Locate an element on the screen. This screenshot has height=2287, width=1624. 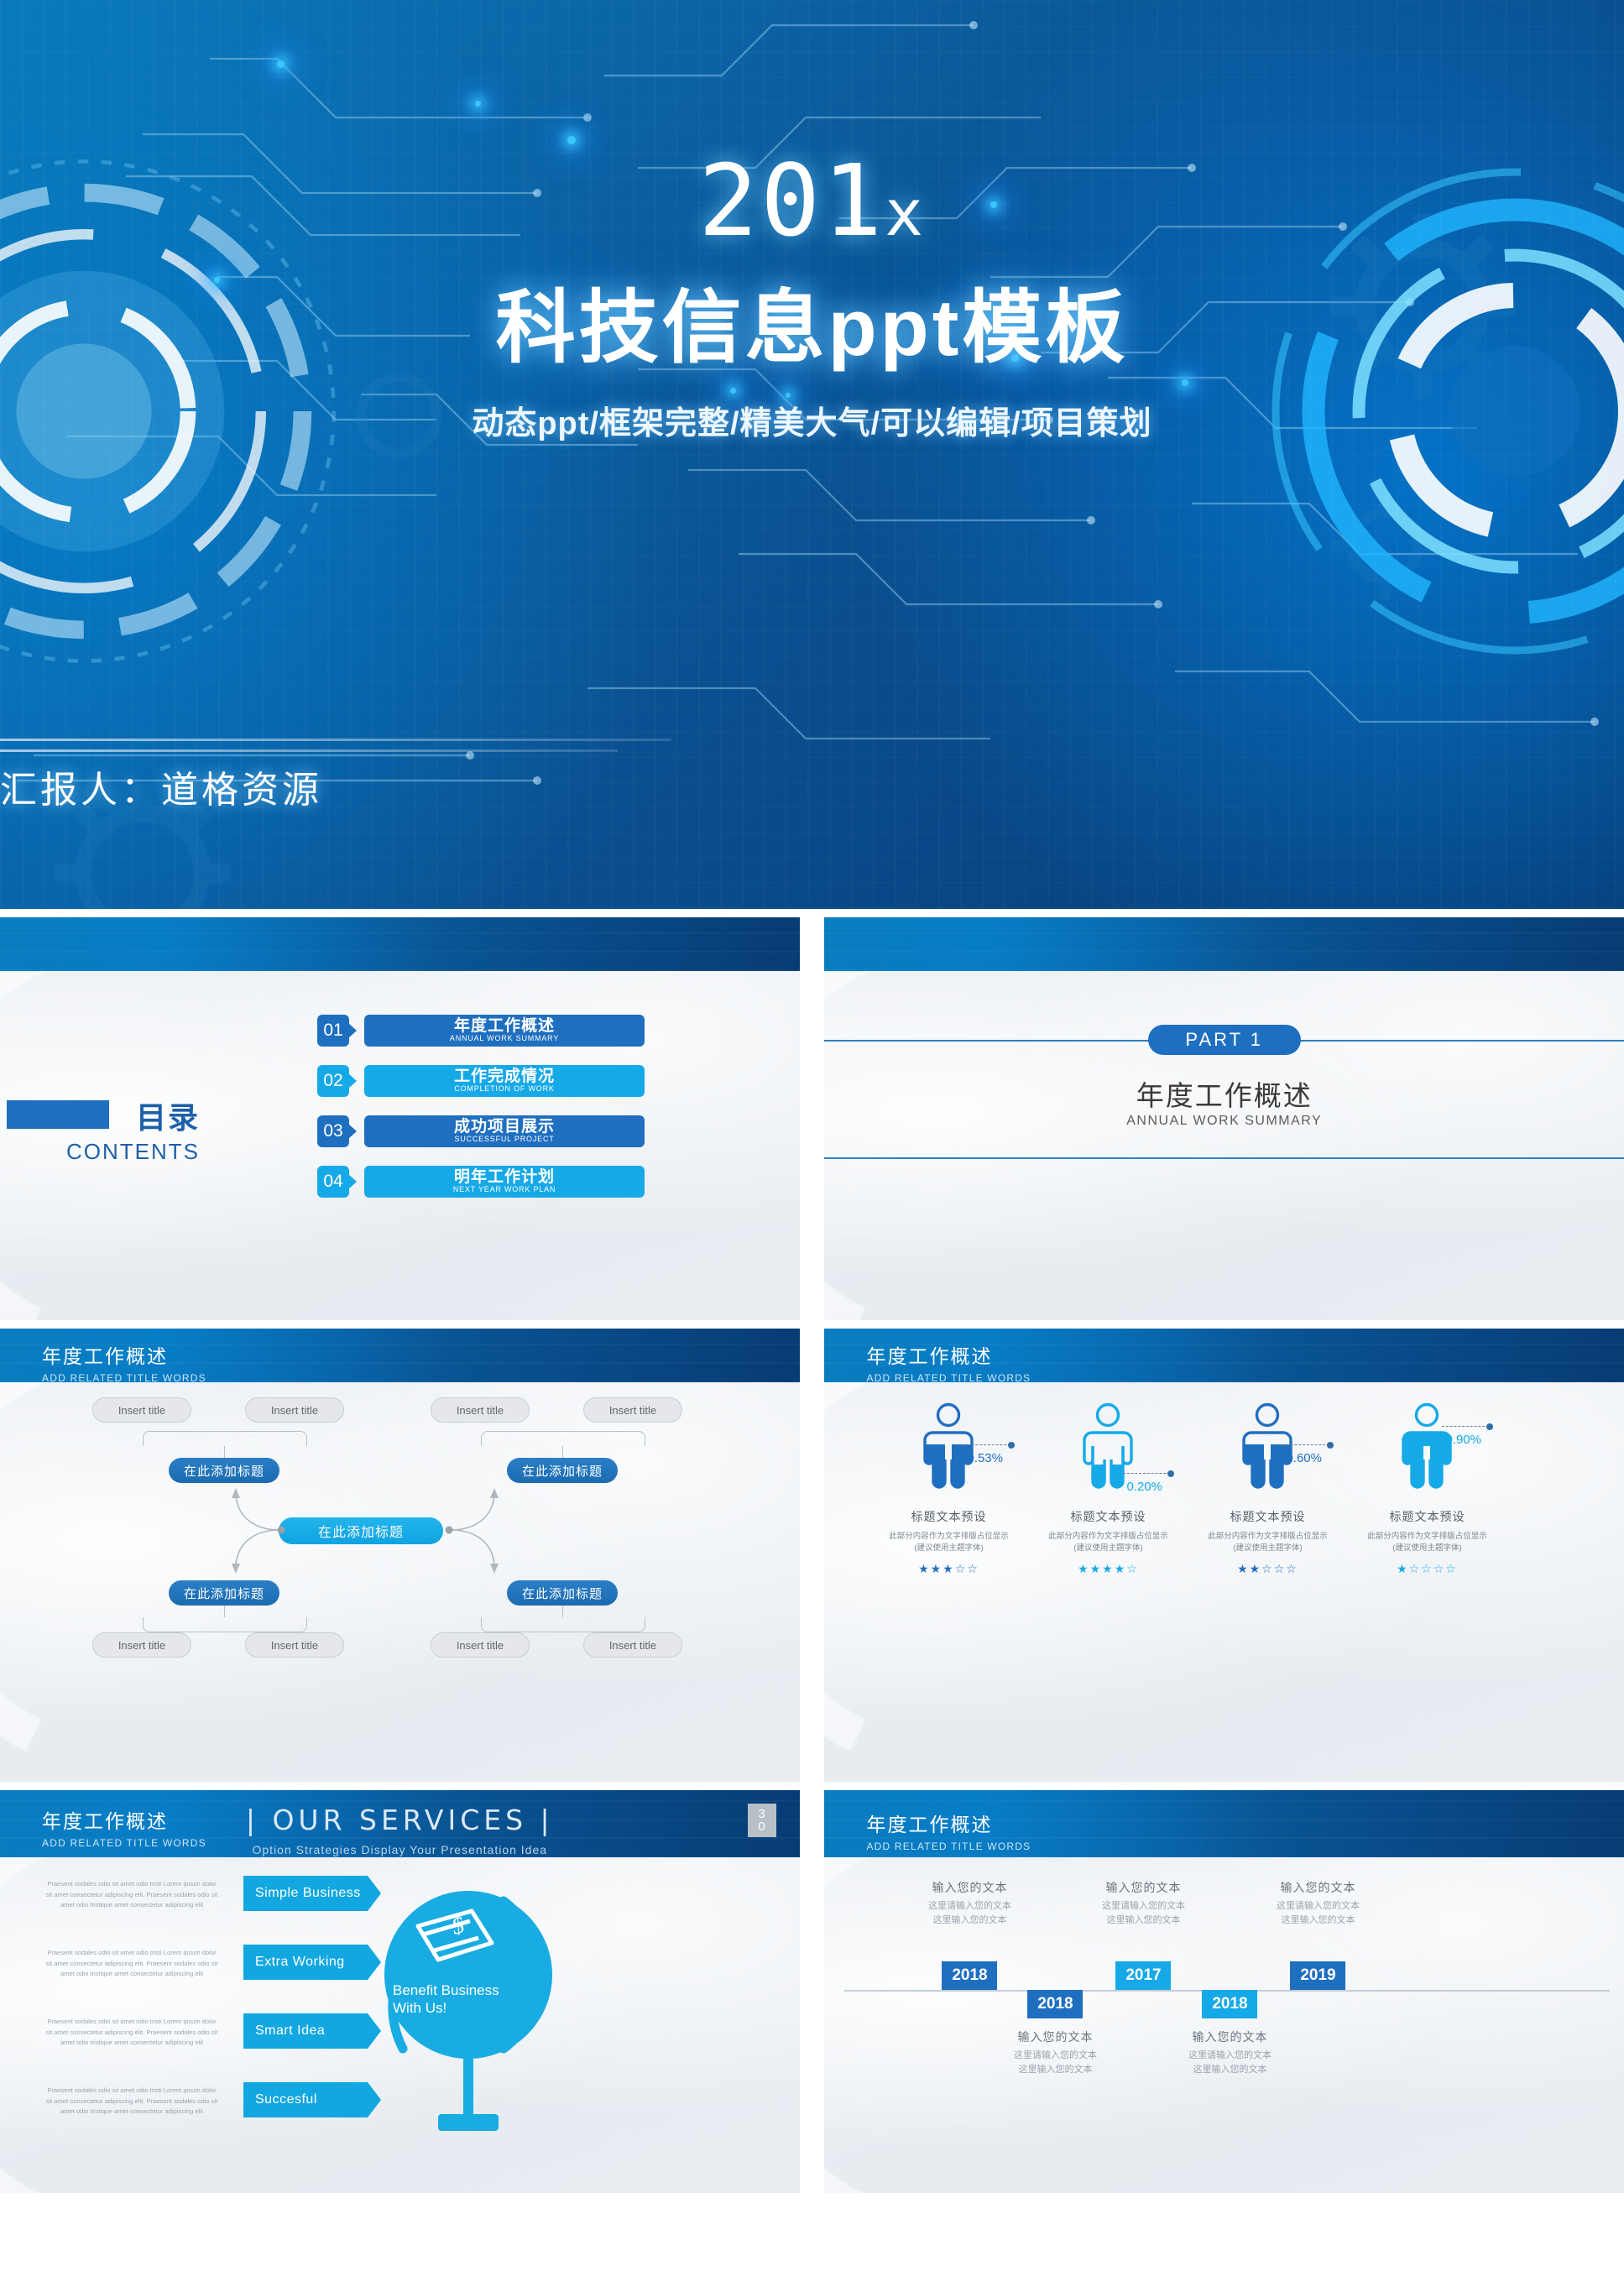
contents-item-04: 04 明年工作计划 NEXT YEAR WORK PLAN is located at coordinates (481, 1182).